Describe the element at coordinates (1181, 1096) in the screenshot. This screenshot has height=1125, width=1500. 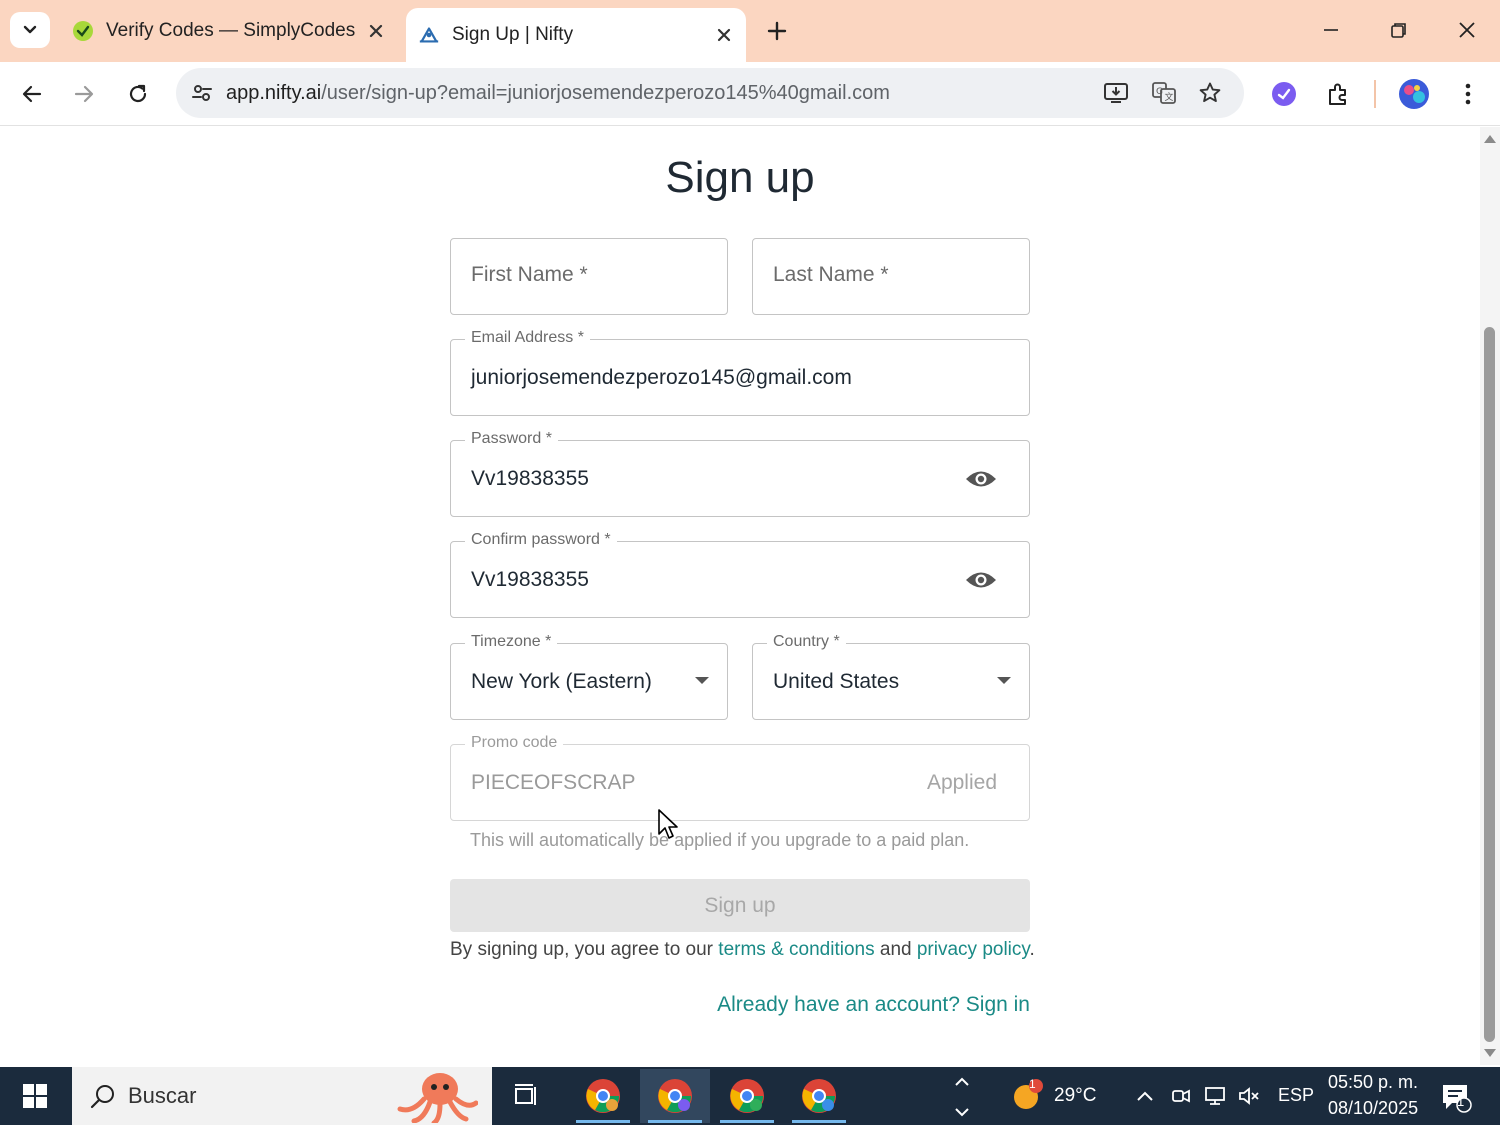
I see `meet-now-icon` at that location.